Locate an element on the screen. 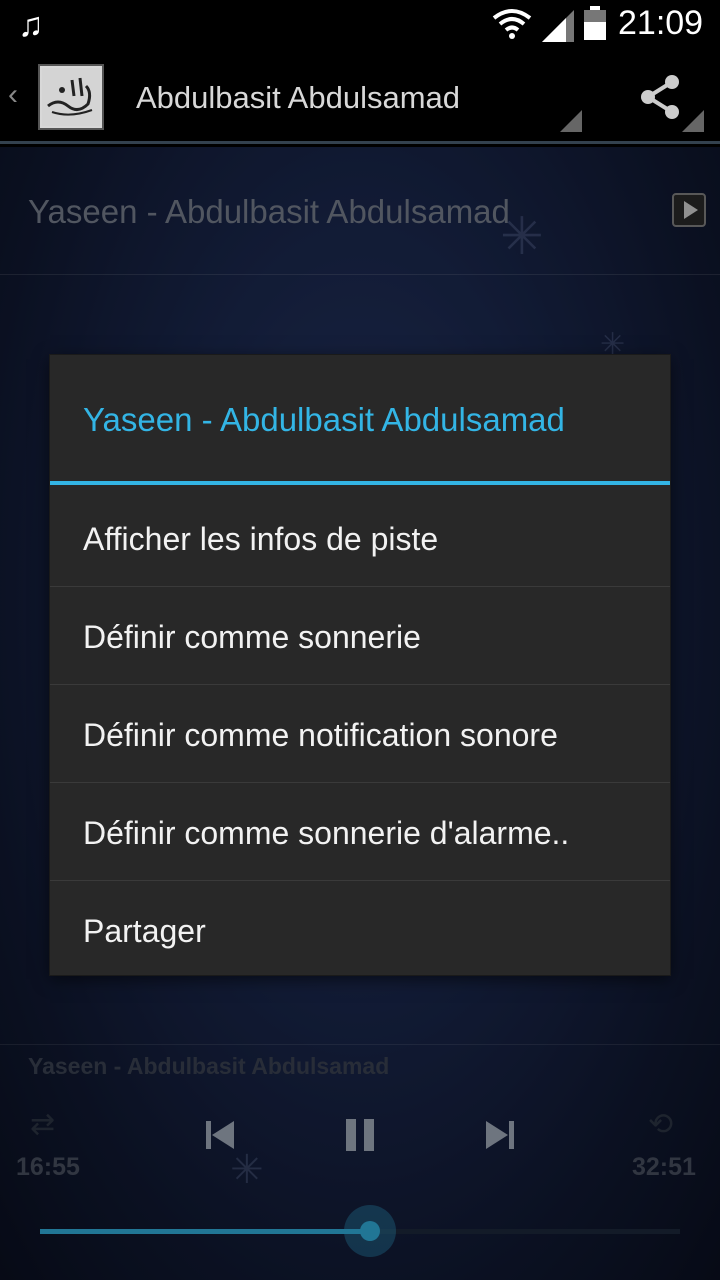  wifi-icon is located at coordinates (512, 24).